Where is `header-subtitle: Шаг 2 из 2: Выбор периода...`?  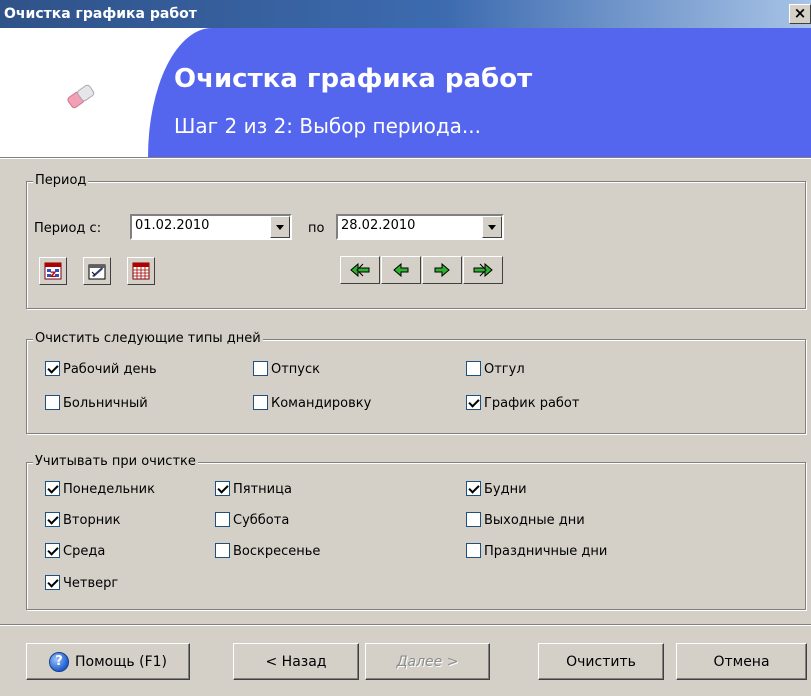
header-subtitle: Шаг 2 из 2: Выбор периода... is located at coordinates (328, 126).